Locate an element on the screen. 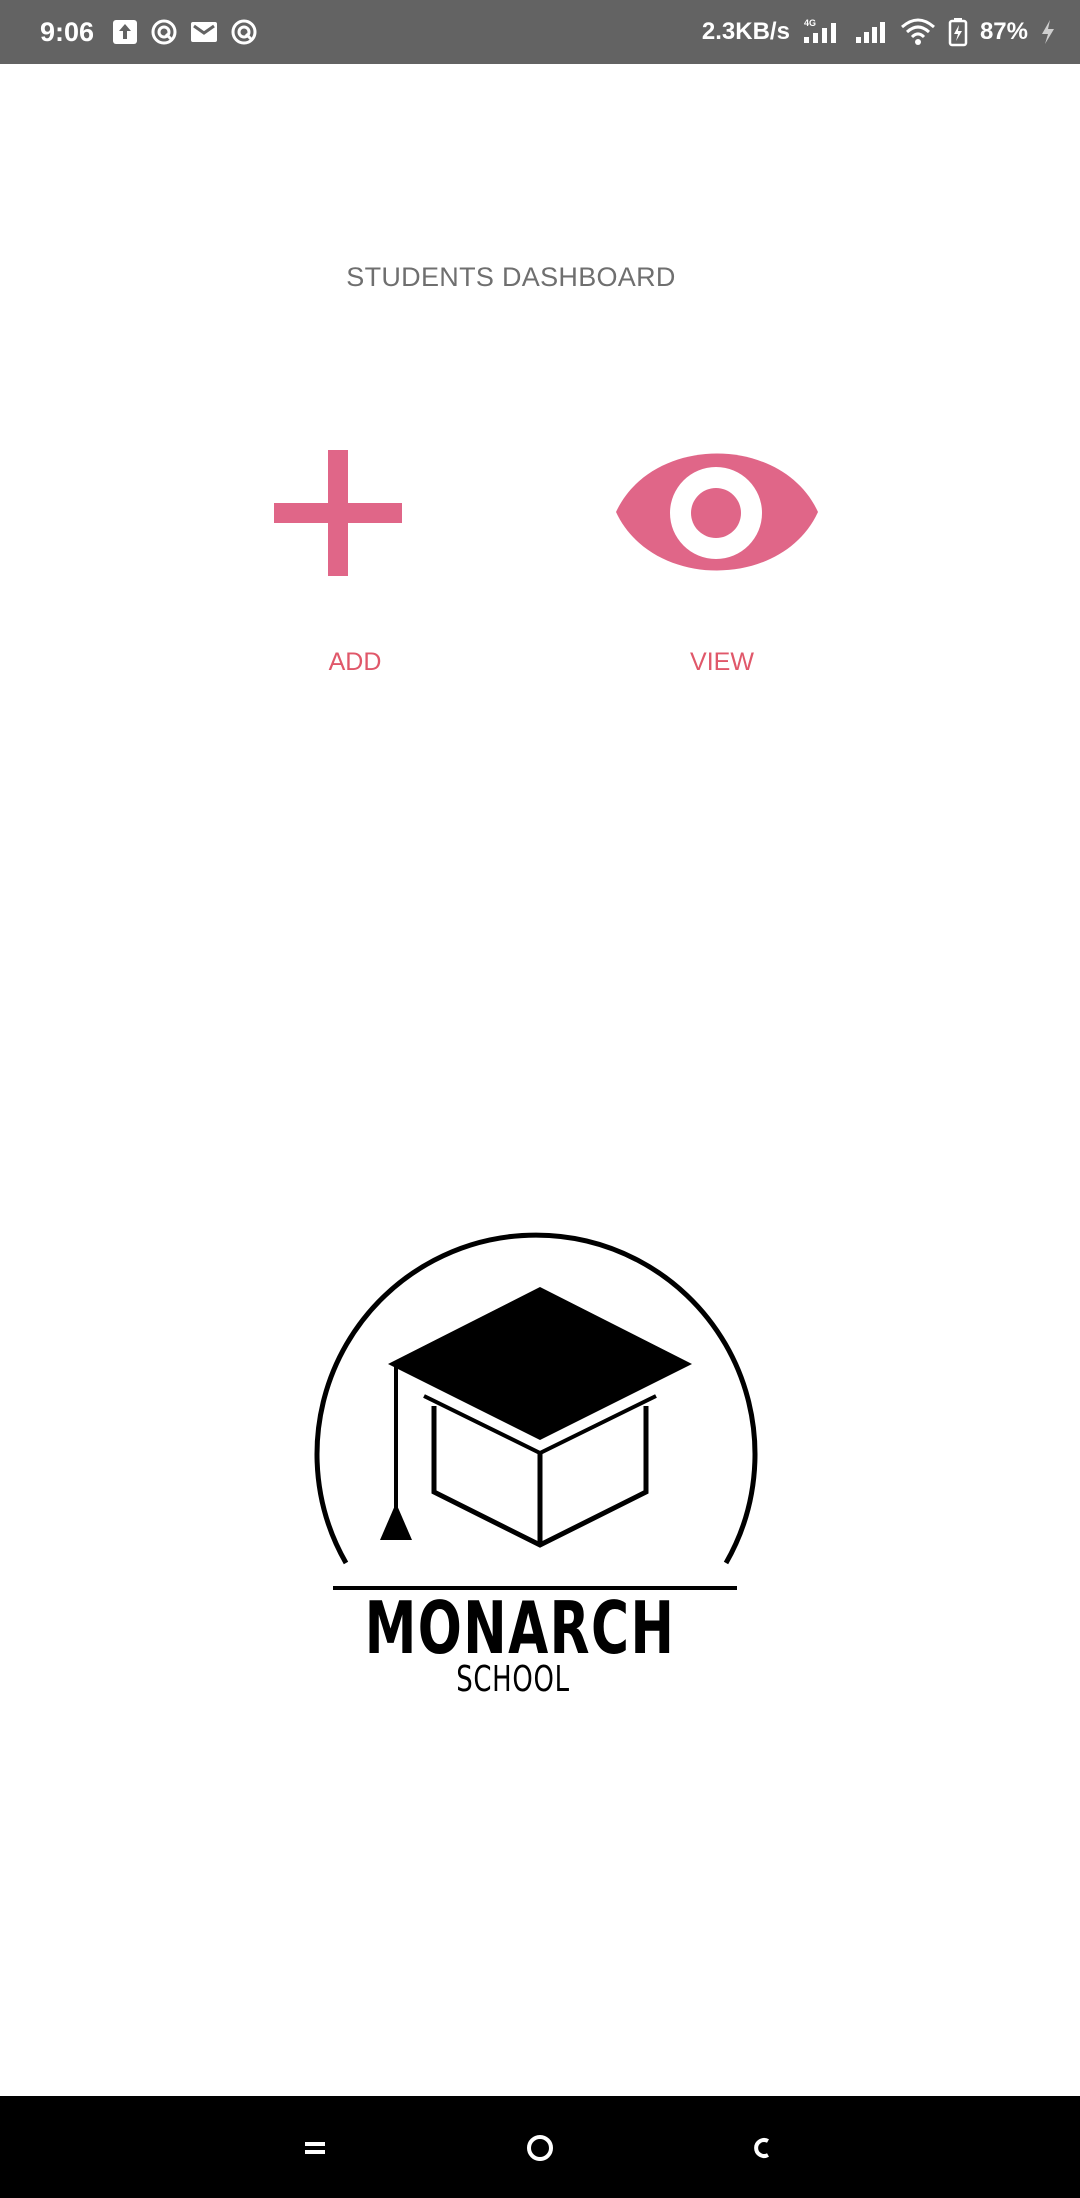 The height and width of the screenshot is (2198, 1080). charging-icon is located at coordinates (1048, 32).